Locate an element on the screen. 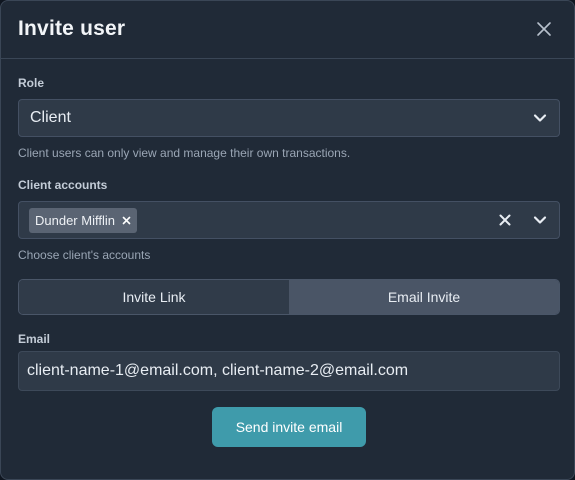  account-chip-label: Dunder Mifflin is located at coordinates (75, 220).